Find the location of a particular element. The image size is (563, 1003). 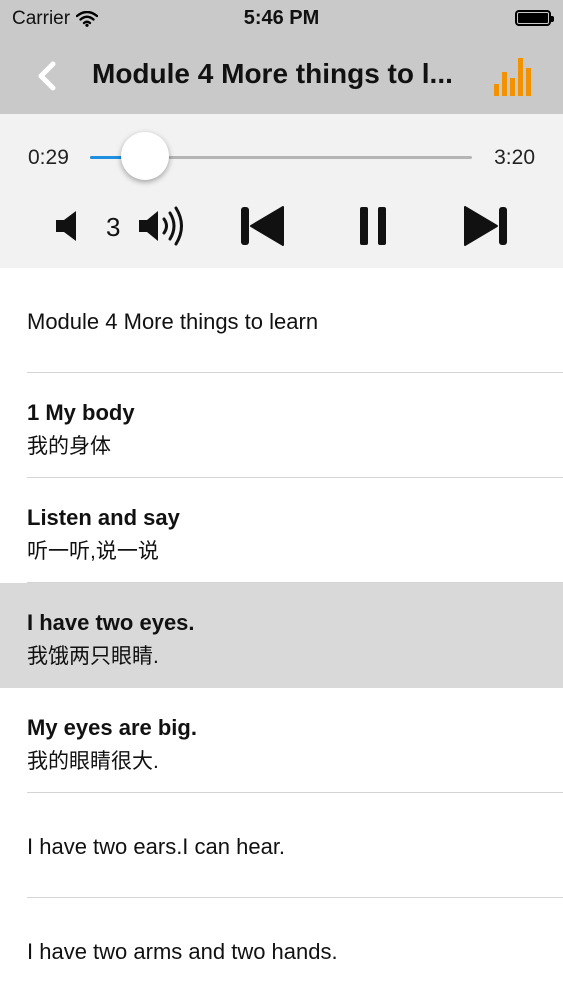

list-item-chinese: 我的眼睛很大. is located at coordinates (93, 761).